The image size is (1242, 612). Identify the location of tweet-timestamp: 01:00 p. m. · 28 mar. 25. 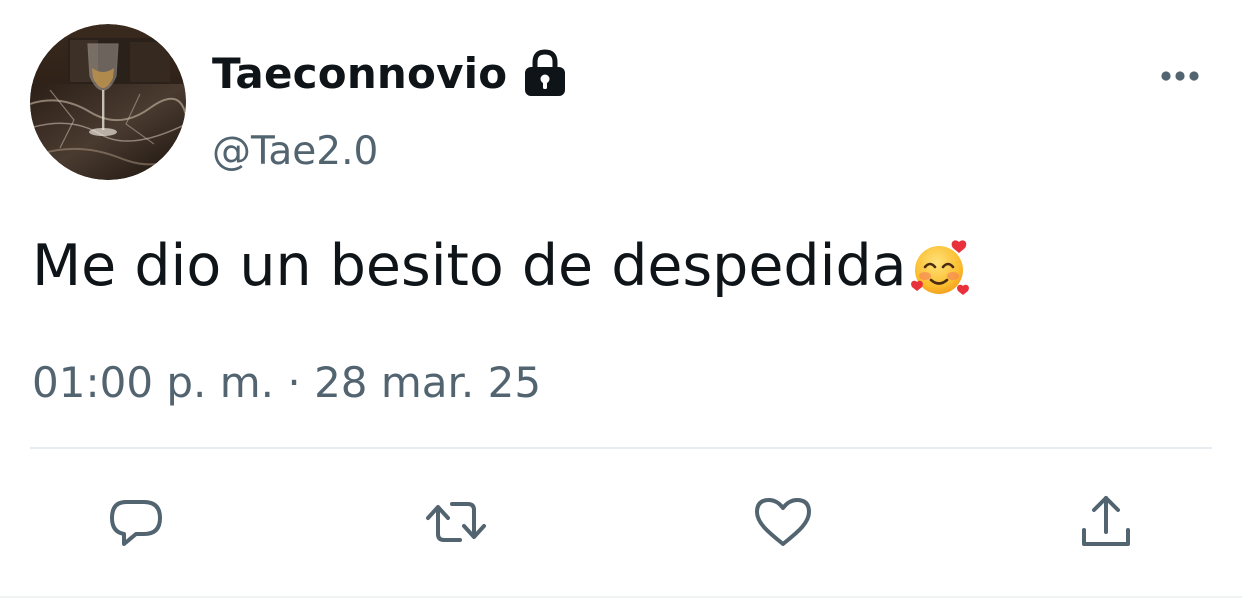
(286, 383).